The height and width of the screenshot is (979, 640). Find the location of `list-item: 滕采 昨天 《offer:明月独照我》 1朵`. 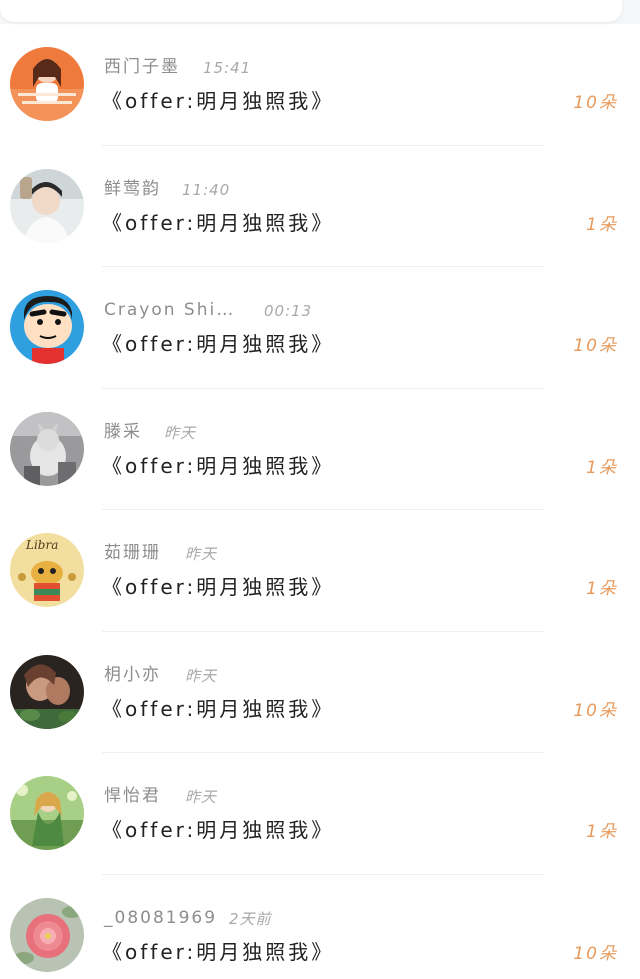

list-item: 滕采 昨天 《offer:明月独照我》 1朵 is located at coordinates (320, 449).